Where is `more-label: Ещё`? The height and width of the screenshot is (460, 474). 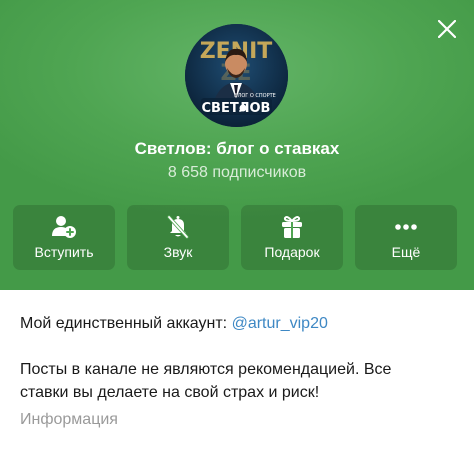
more-label: Ещё is located at coordinates (406, 252).